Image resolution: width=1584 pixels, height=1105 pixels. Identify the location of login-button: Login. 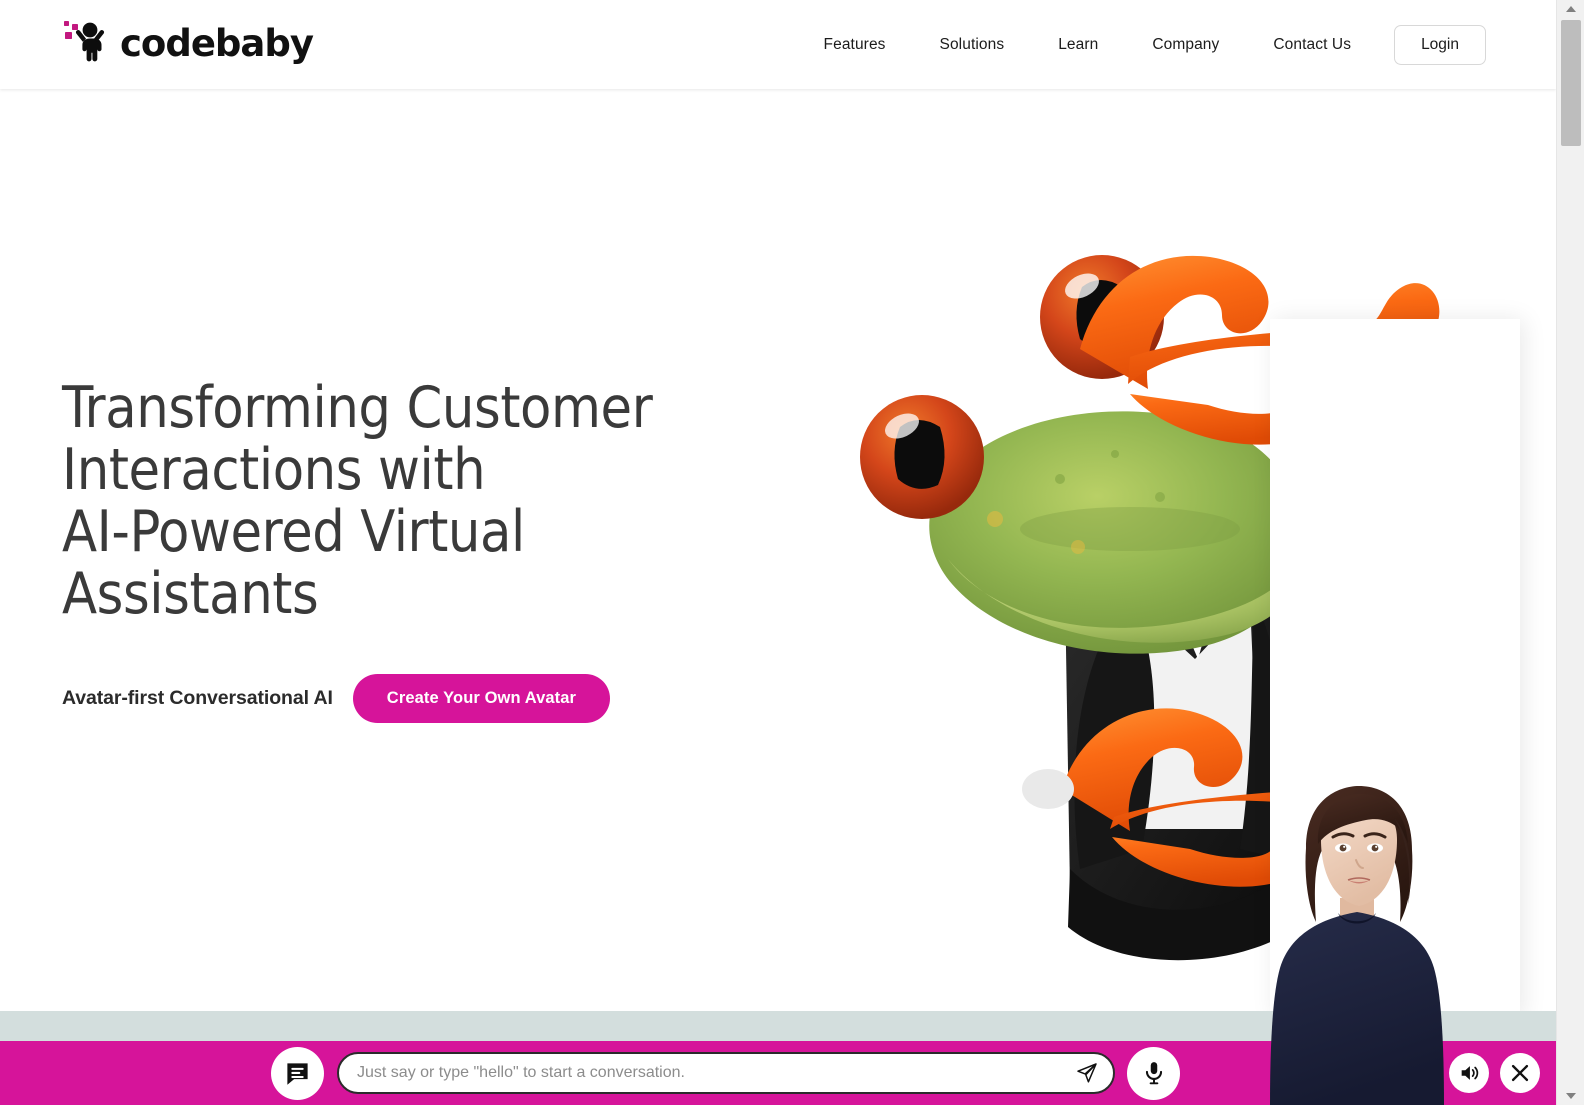
(1440, 44).